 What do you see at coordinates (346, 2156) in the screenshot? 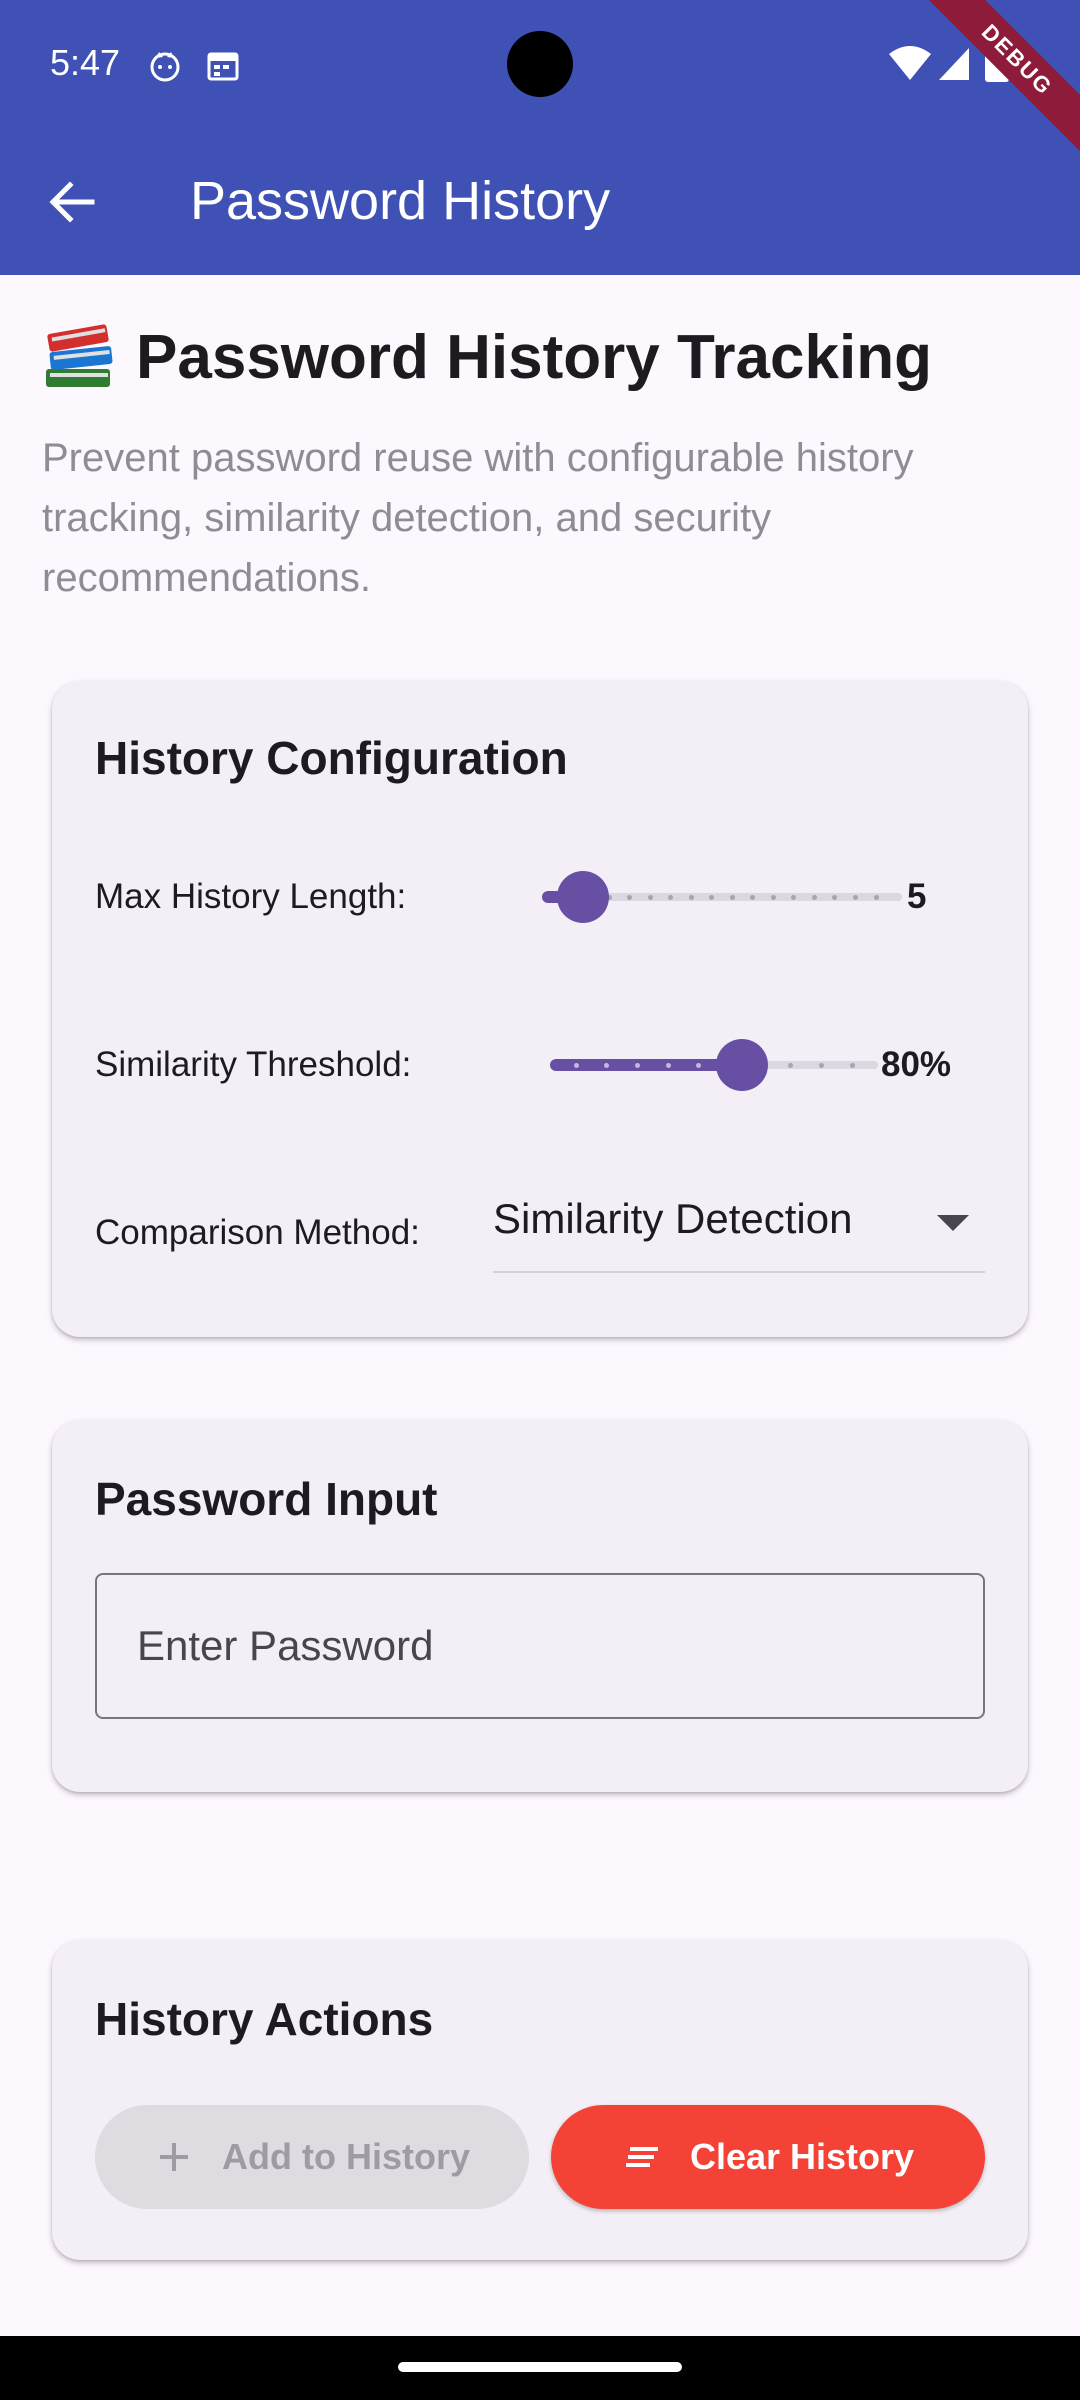
I see `add-to-history-label: Add to History` at bounding box center [346, 2156].